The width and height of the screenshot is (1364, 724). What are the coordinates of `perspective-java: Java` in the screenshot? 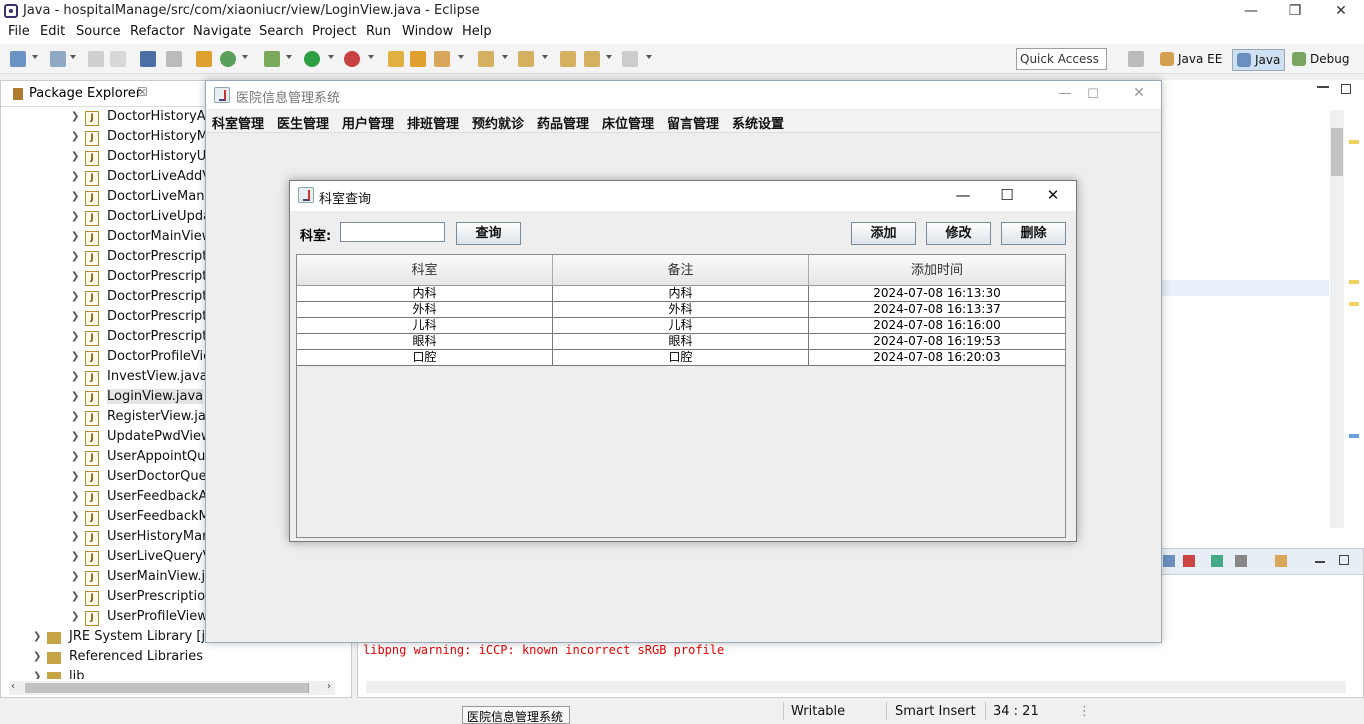 It's located at (1259, 60).